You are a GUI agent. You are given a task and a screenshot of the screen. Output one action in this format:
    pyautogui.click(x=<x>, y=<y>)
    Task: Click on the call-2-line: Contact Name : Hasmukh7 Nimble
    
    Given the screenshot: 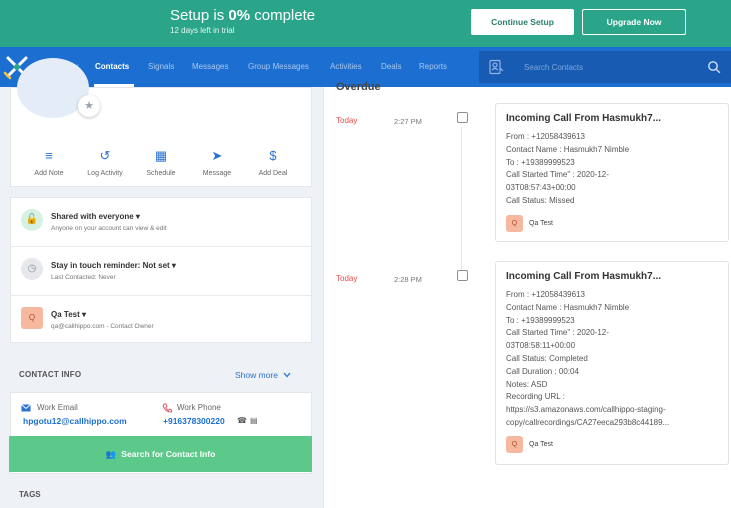 What is the action you would take?
    pyautogui.click(x=568, y=307)
    